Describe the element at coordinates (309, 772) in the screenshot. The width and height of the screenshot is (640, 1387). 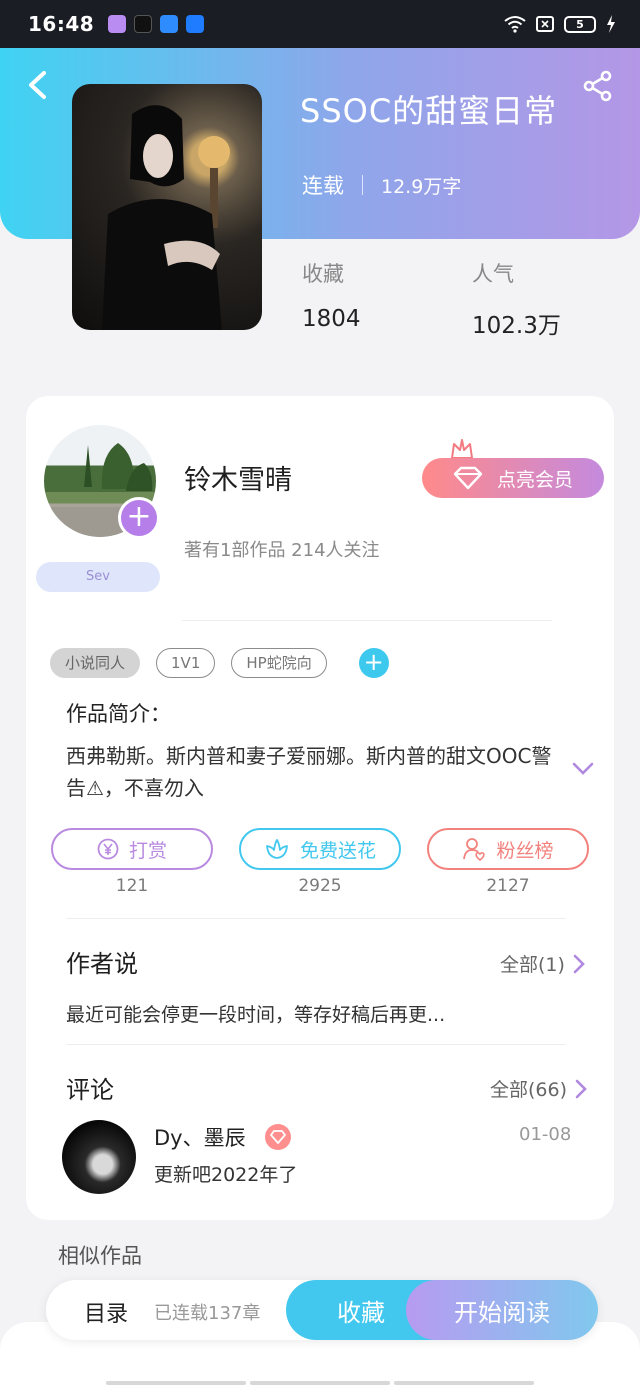
I see `intro-text: 西弗勒斯。斯内普和妻子爱丽娜。斯内普的甜文OOC警告⚠，不喜勿入` at that location.